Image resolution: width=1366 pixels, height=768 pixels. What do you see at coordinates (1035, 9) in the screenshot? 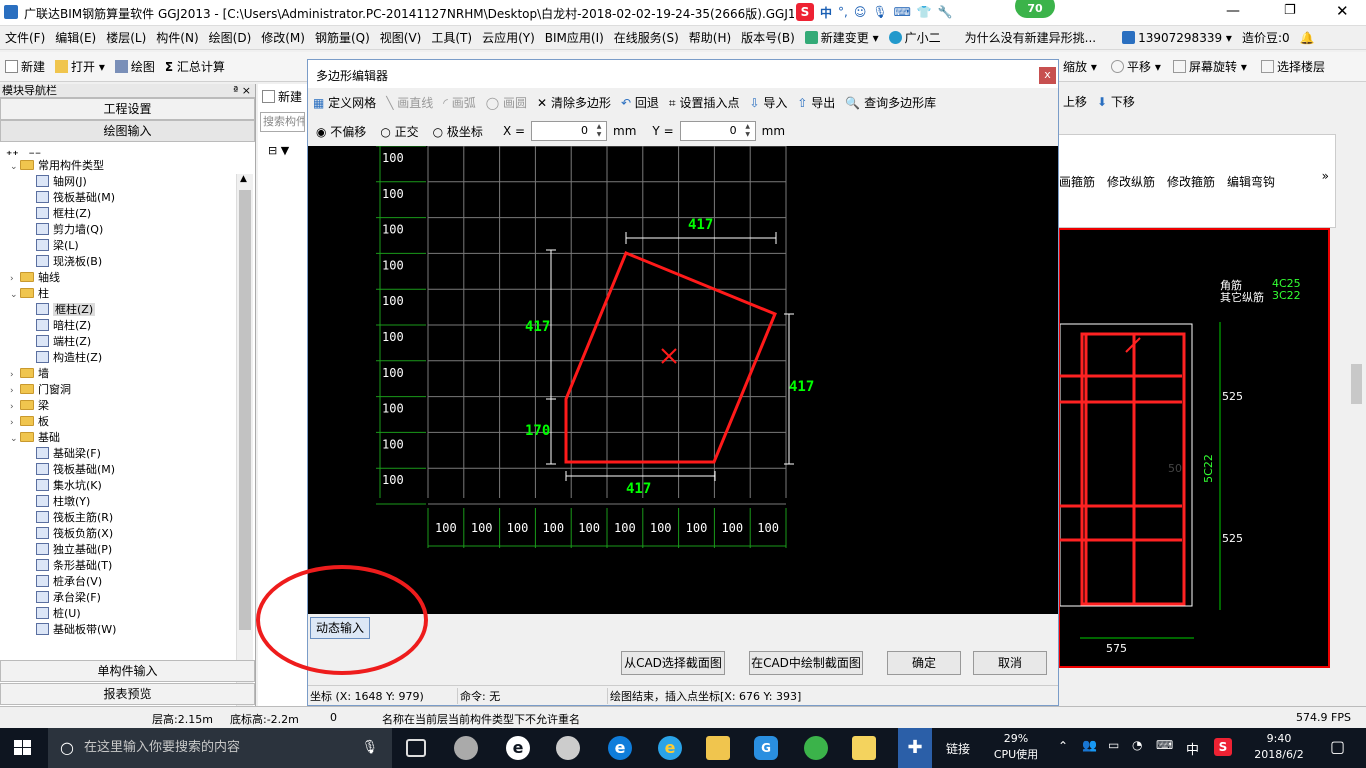
I see `score-badge: 70` at bounding box center [1035, 9].